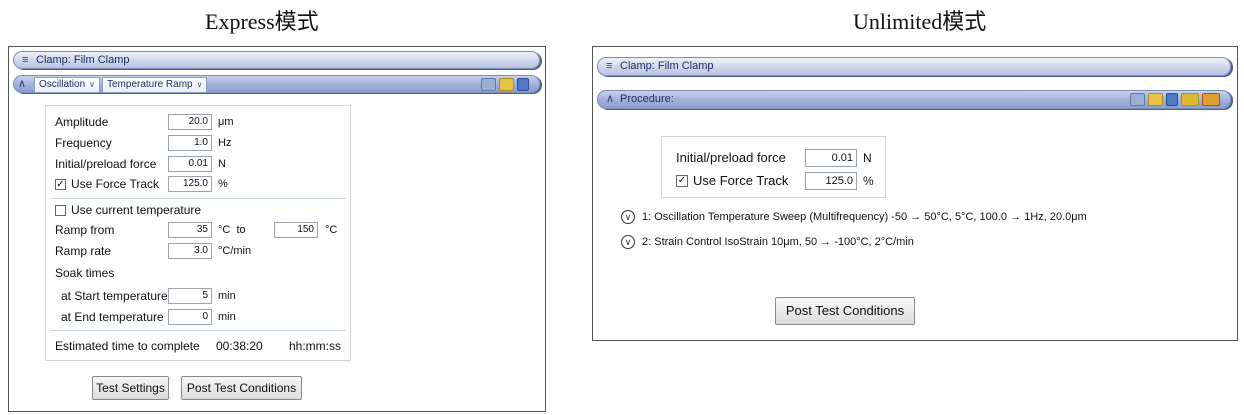 This screenshot has width=1244, height=415. What do you see at coordinates (1190, 99) in the screenshot?
I see `add-step-icon` at bounding box center [1190, 99].